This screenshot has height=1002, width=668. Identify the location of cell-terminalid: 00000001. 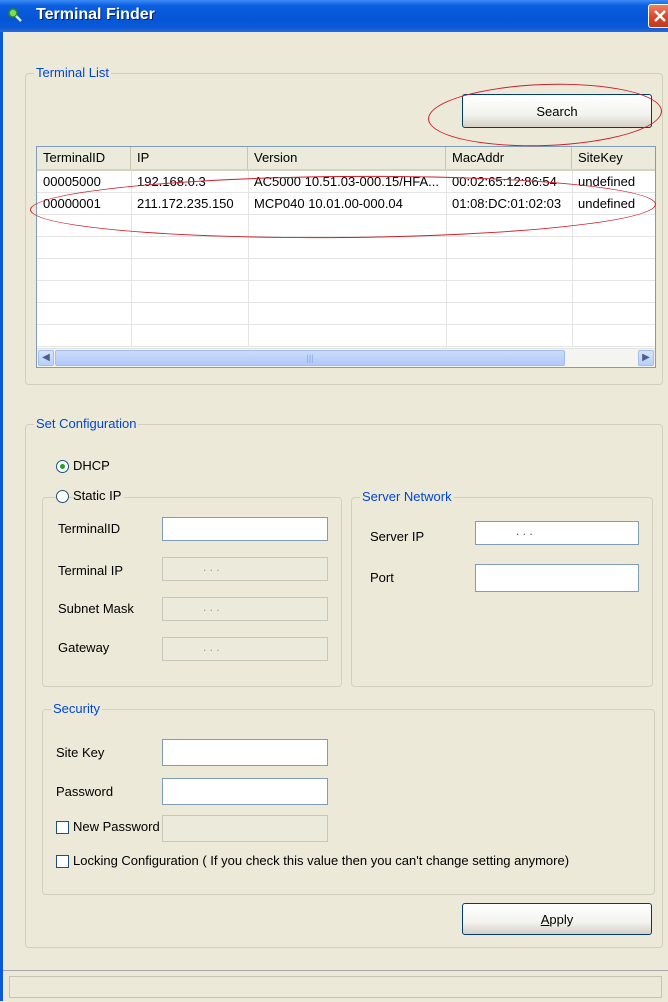
(72, 203).